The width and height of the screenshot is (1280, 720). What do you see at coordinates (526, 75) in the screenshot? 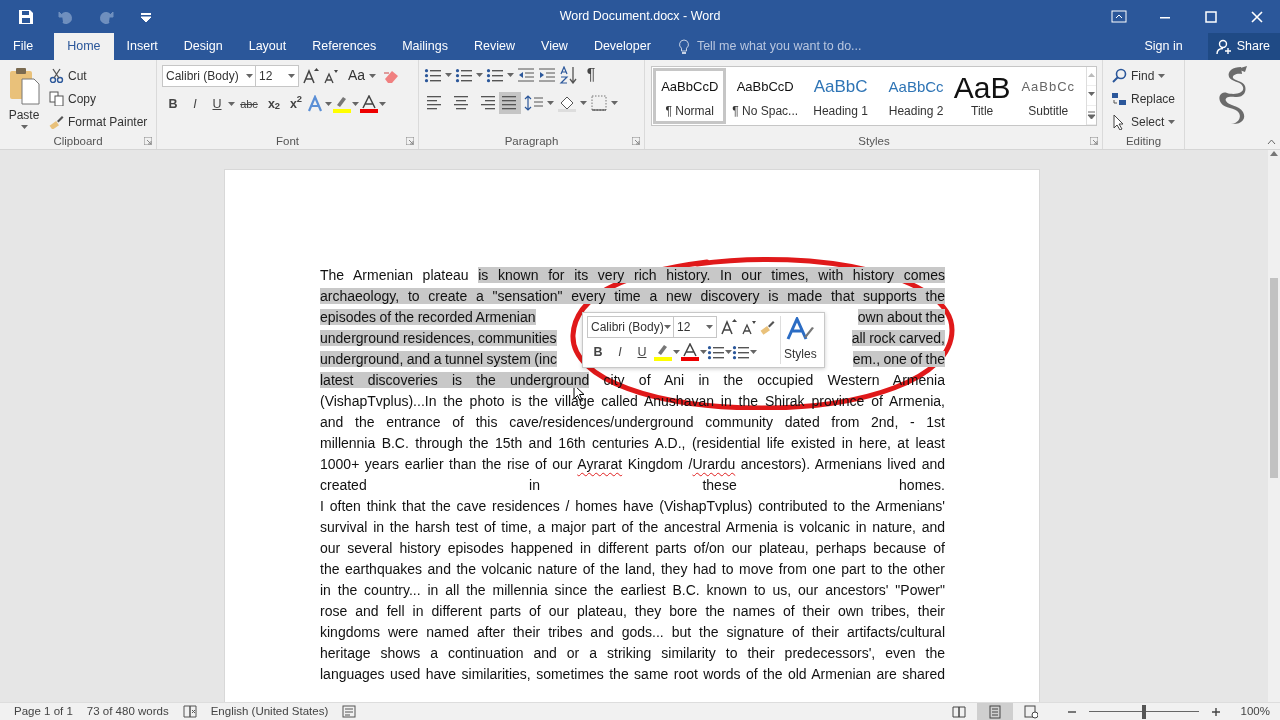
I see `decrease-indent-icon` at bounding box center [526, 75].